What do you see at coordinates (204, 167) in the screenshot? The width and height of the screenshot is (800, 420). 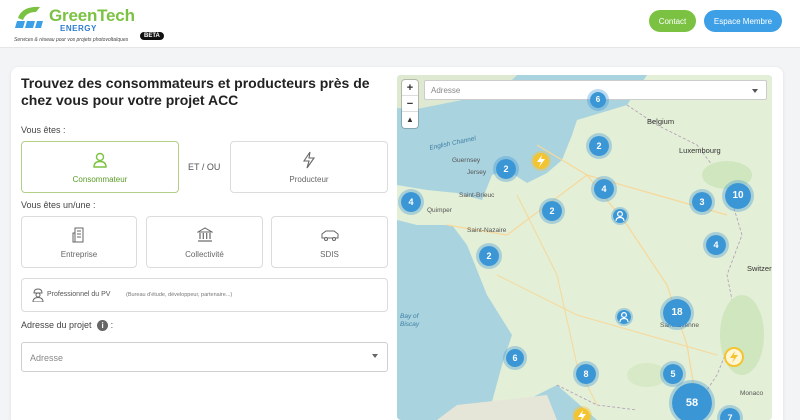 I see `role-connector: ET / OU` at bounding box center [204, 167].